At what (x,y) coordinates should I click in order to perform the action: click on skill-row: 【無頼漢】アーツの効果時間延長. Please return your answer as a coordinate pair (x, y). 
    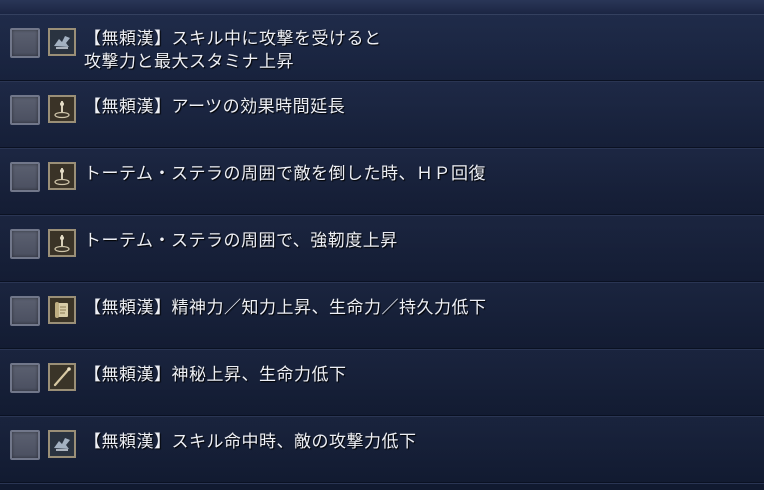
    Looking at the image, I should click on (382, 115).